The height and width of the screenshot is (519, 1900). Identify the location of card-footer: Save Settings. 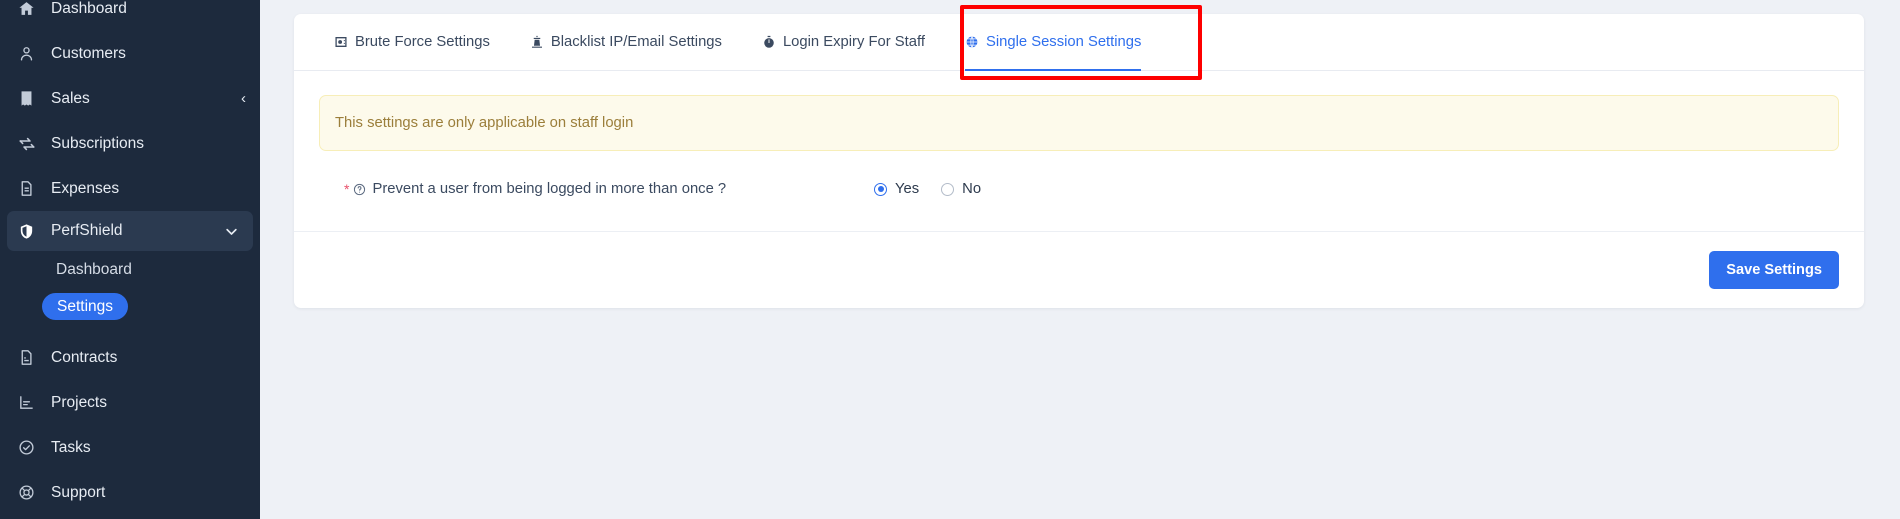
(1079, 270).